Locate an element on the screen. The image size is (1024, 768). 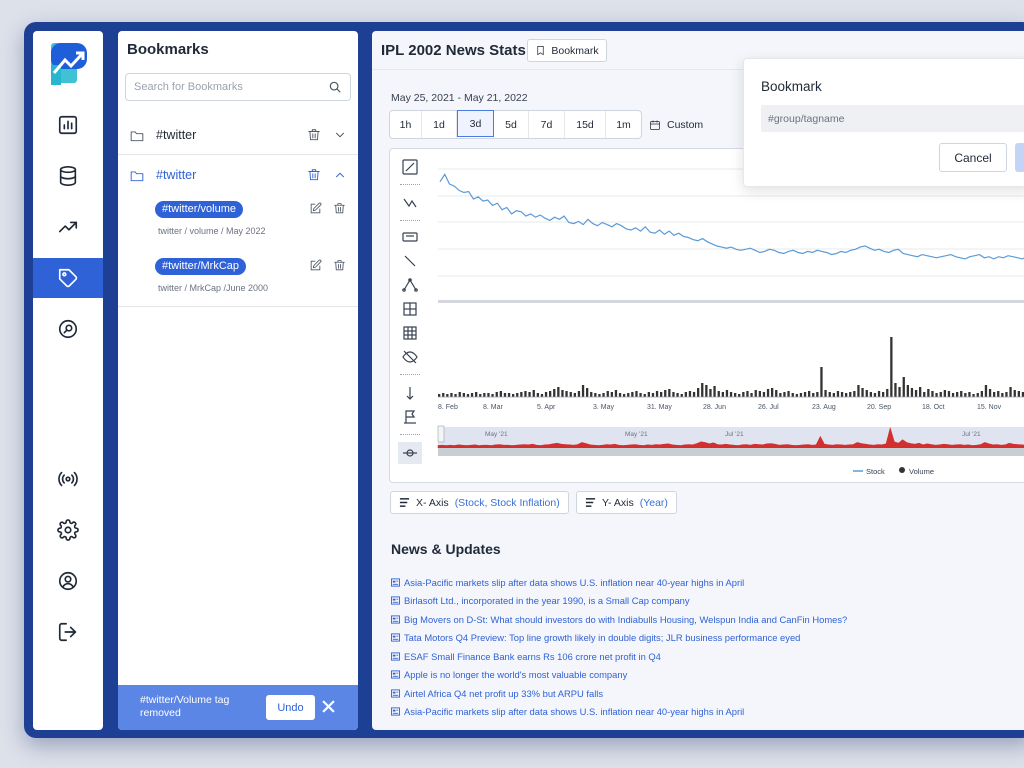
bookmark-search is located at coordinates (238, 87).